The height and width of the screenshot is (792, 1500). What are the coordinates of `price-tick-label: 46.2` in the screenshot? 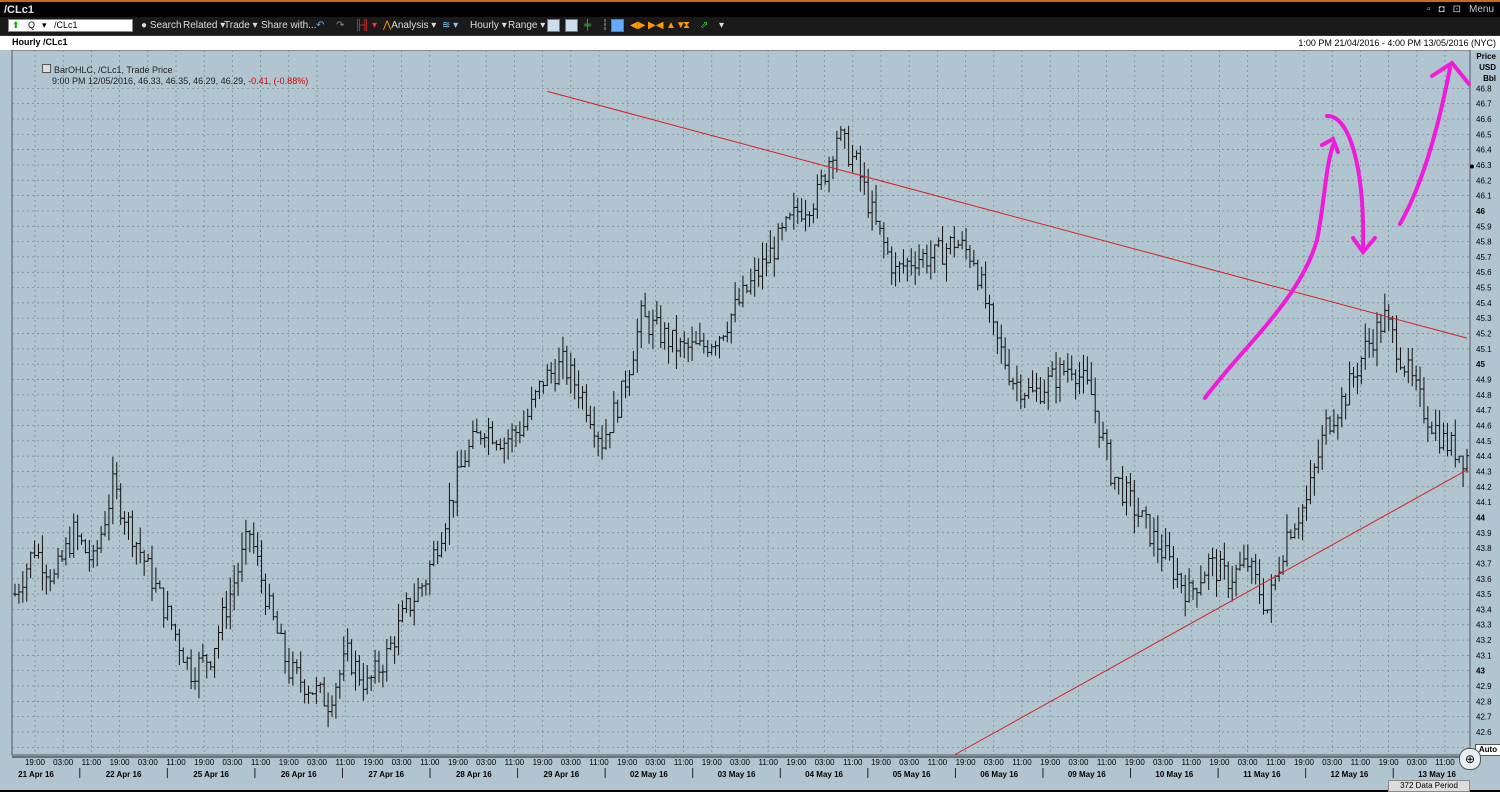 It's located at (1484, 180).